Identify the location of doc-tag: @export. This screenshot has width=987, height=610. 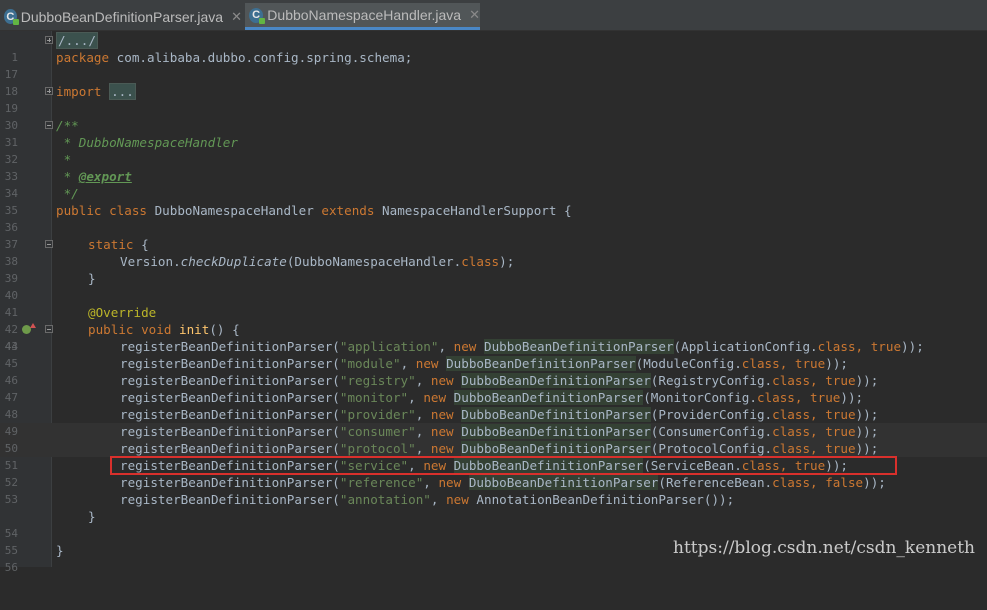
(105, 176).